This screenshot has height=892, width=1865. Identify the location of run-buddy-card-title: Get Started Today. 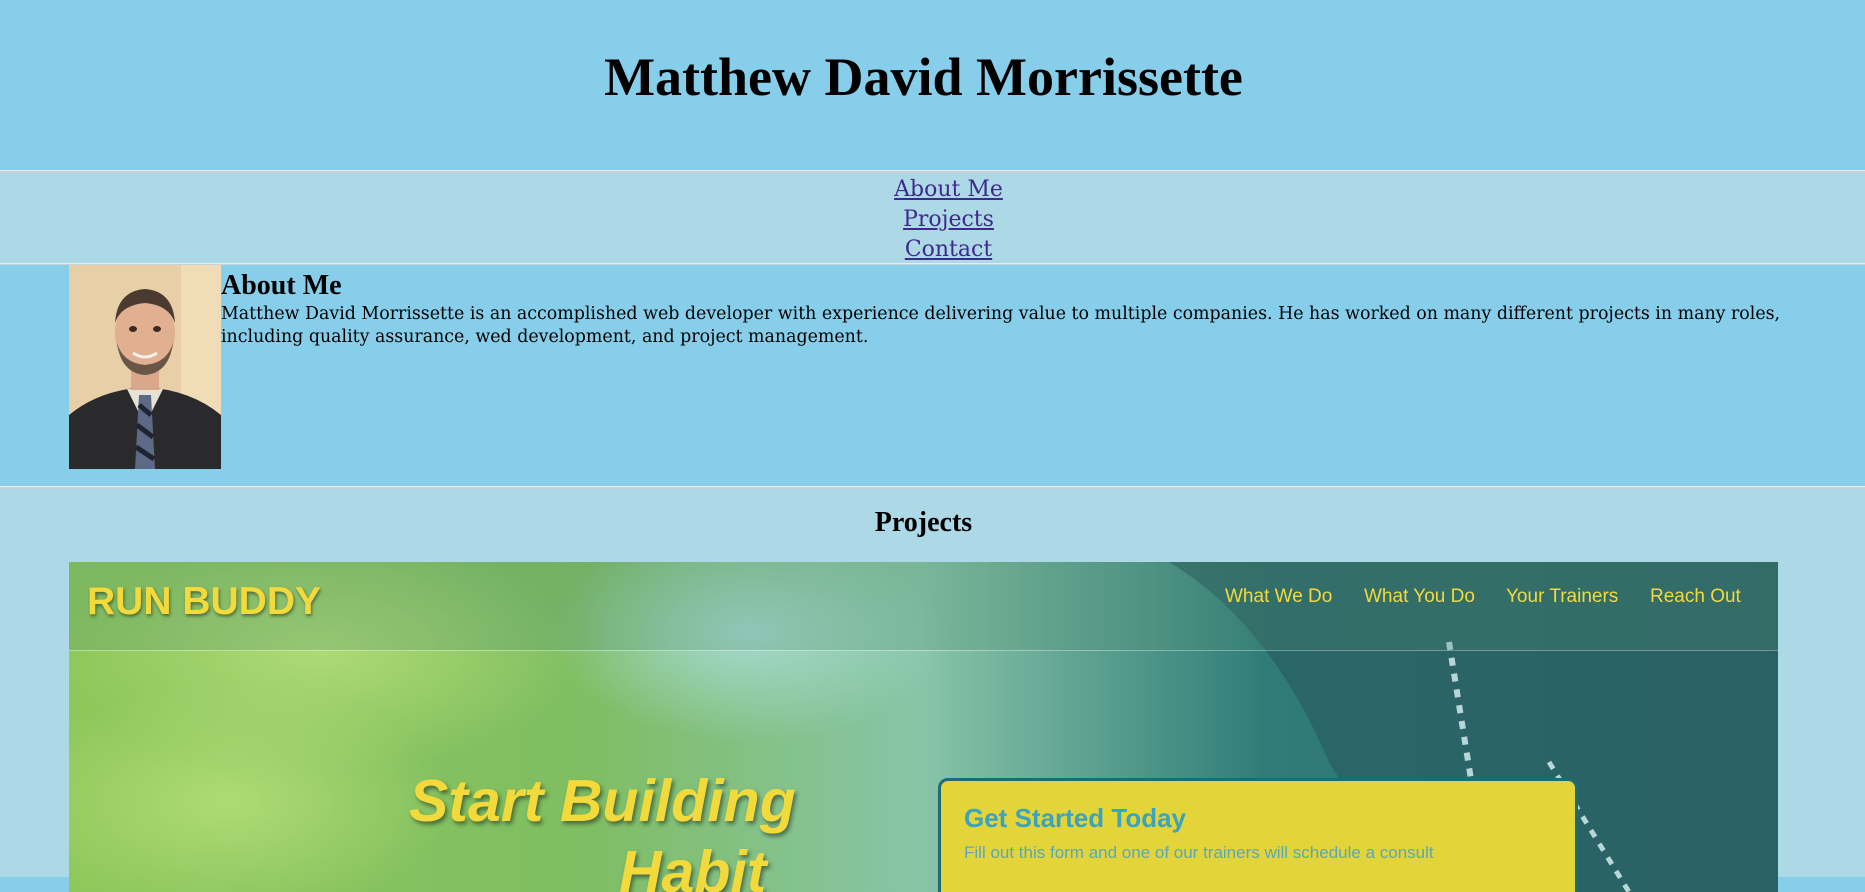
(1075, 818).